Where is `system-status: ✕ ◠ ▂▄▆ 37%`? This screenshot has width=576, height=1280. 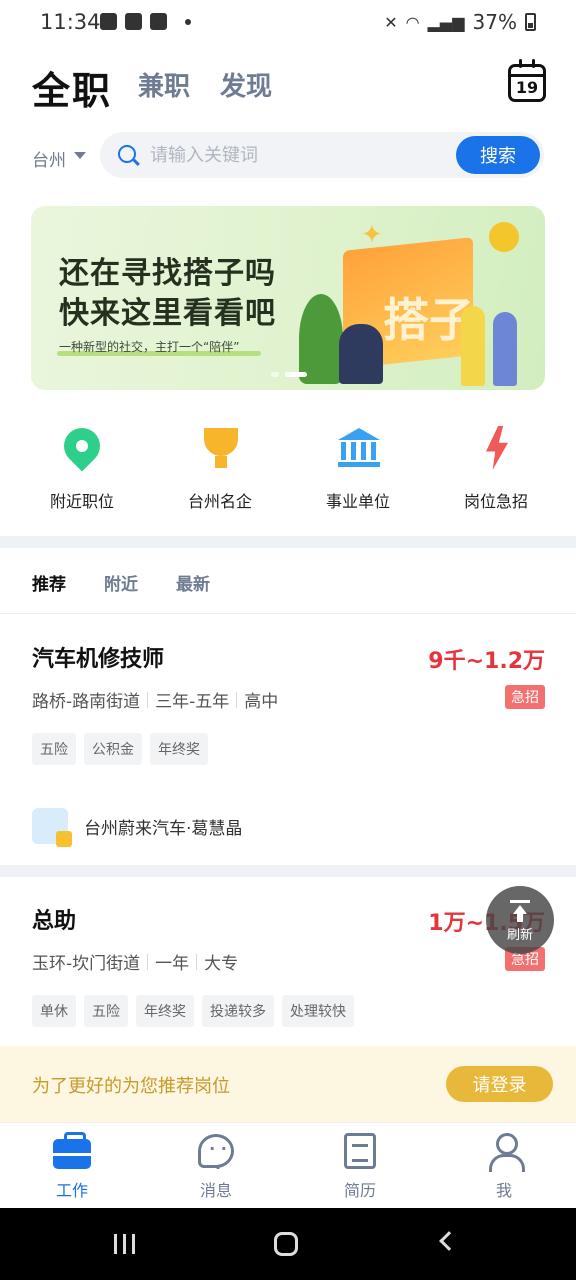 system-status: ✕ ◠ ▂▄▆ 37% is located at coordinates (460, 22).